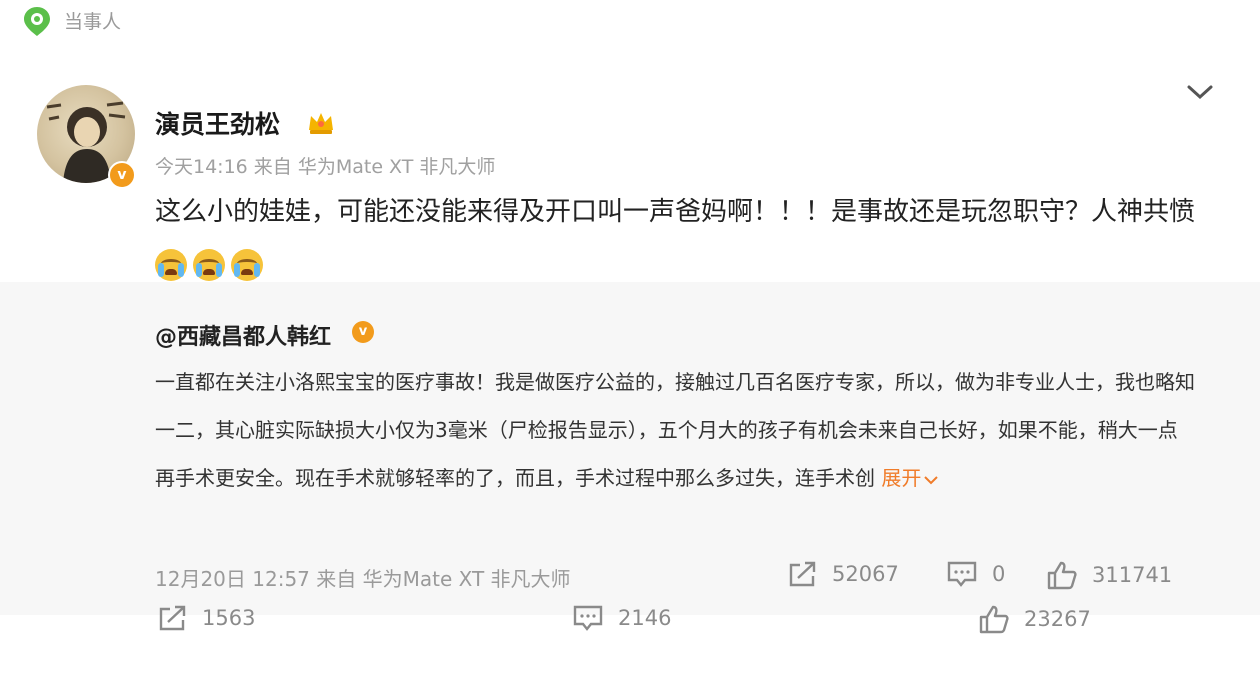 This screenshot has height=688, width=1260. What do you see at coordinates (645, 618) in the screenshot?
I see `comment-count: 2146` at bounding box center [645, 618].